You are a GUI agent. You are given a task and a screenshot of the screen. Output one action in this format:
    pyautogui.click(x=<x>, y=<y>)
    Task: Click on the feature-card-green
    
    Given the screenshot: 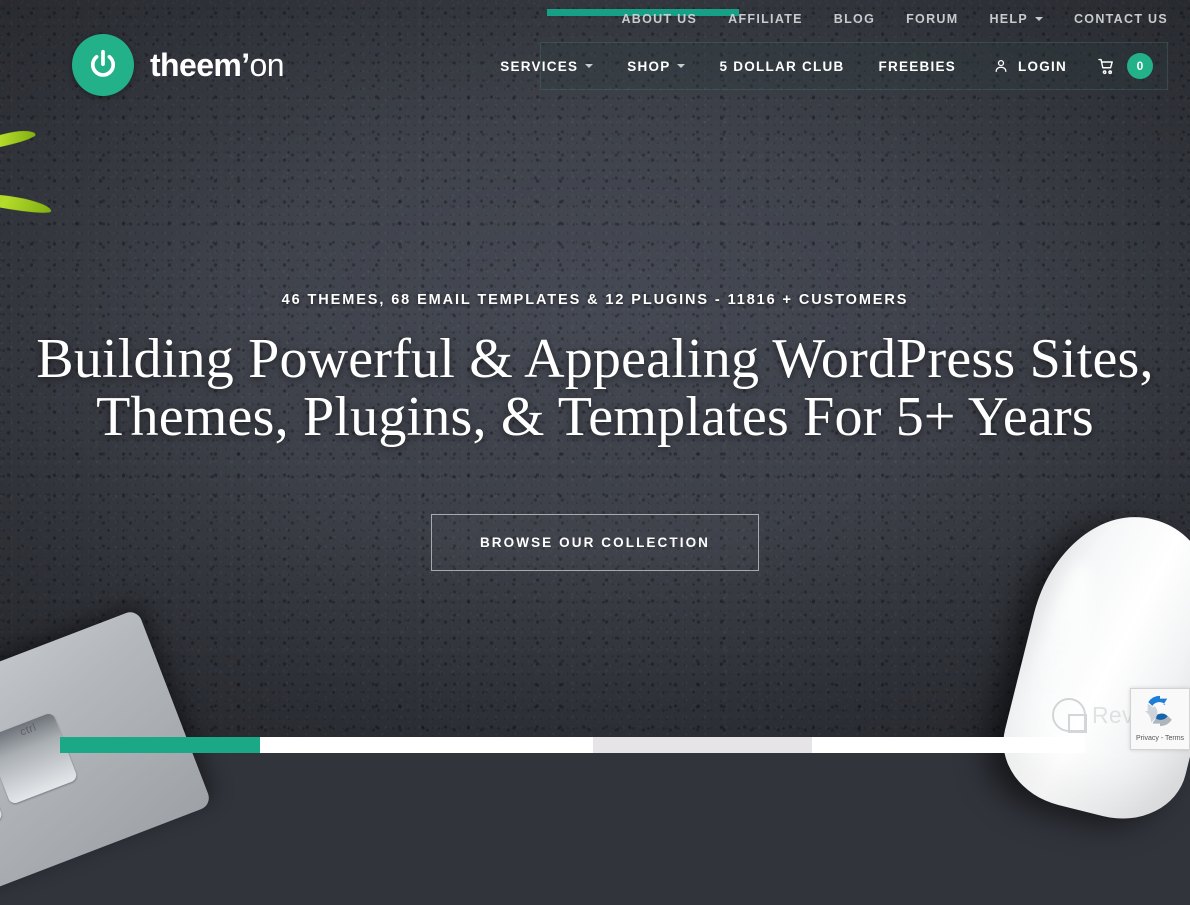 What is the action you would take?
    pyautogui.click(x=160, y=745)
    